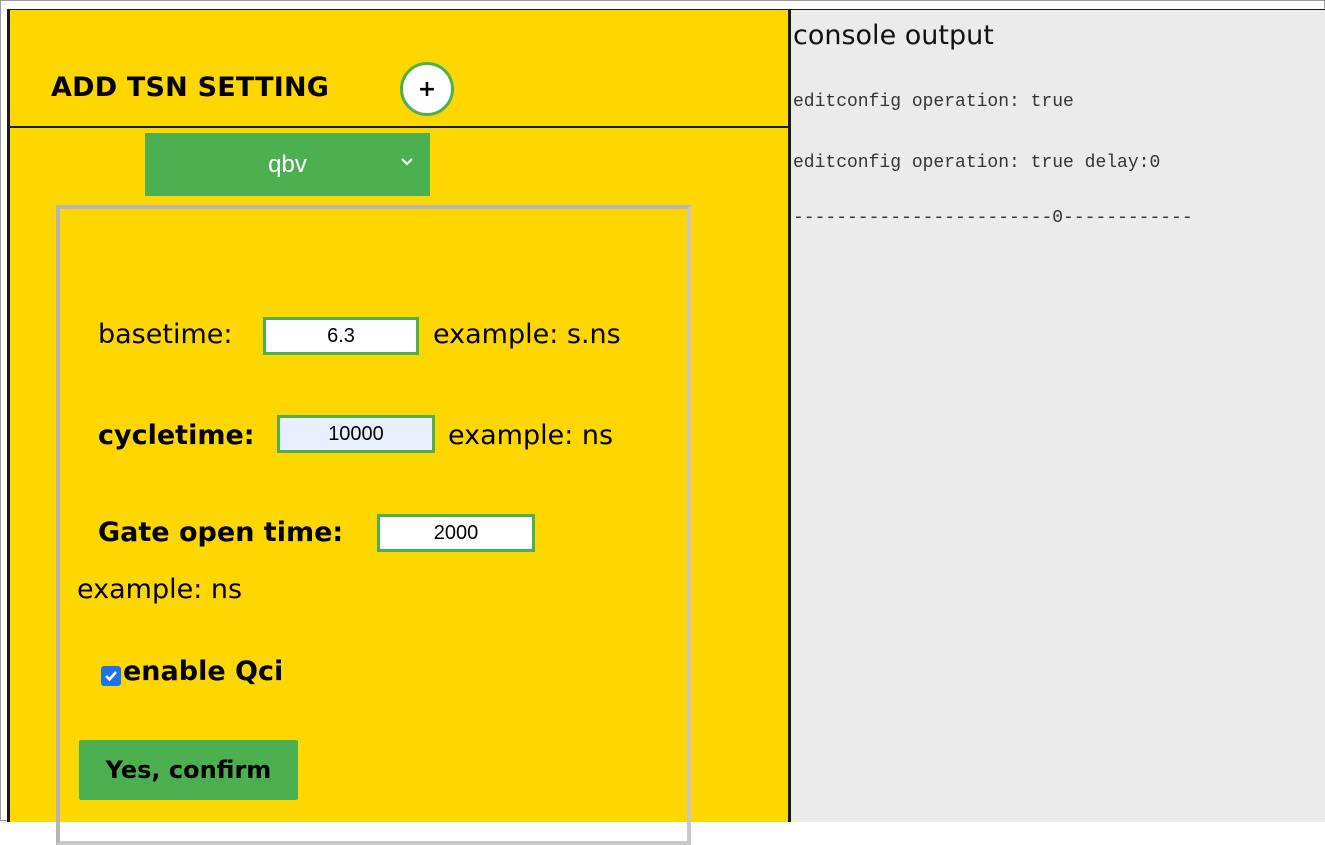 The height and width of the screenshot is (845, 1325). What do you see at coordinates (933, 102) in the screenshot?
I see `console-line: editconfig operation: true` at bounding box center [933, 102].